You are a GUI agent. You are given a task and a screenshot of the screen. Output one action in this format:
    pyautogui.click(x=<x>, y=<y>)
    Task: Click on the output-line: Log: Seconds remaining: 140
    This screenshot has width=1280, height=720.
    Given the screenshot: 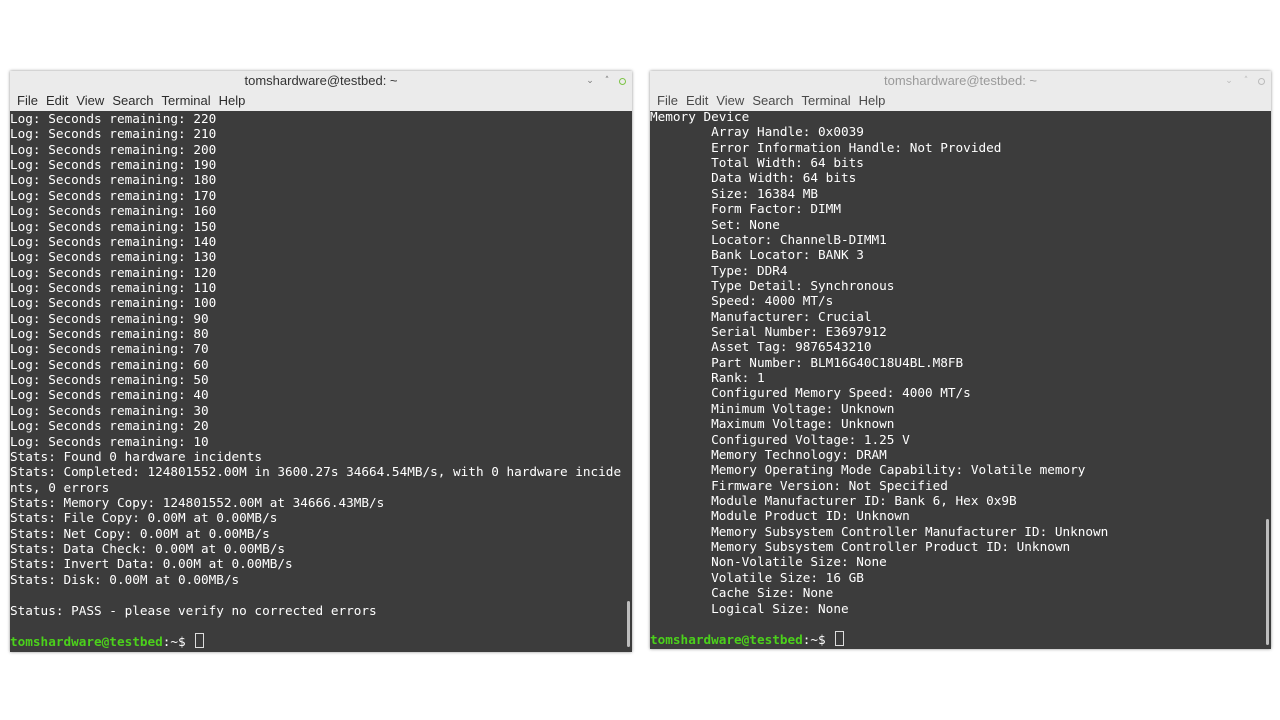 What is the action you would take?
    pyautogui.click(x=113, y=241)
    